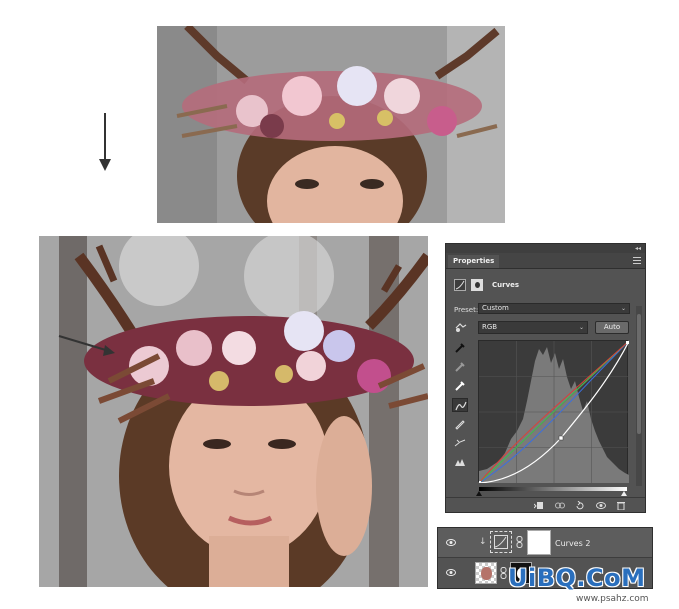  I want to click on clipping-warning-icon, so click(460, 462).